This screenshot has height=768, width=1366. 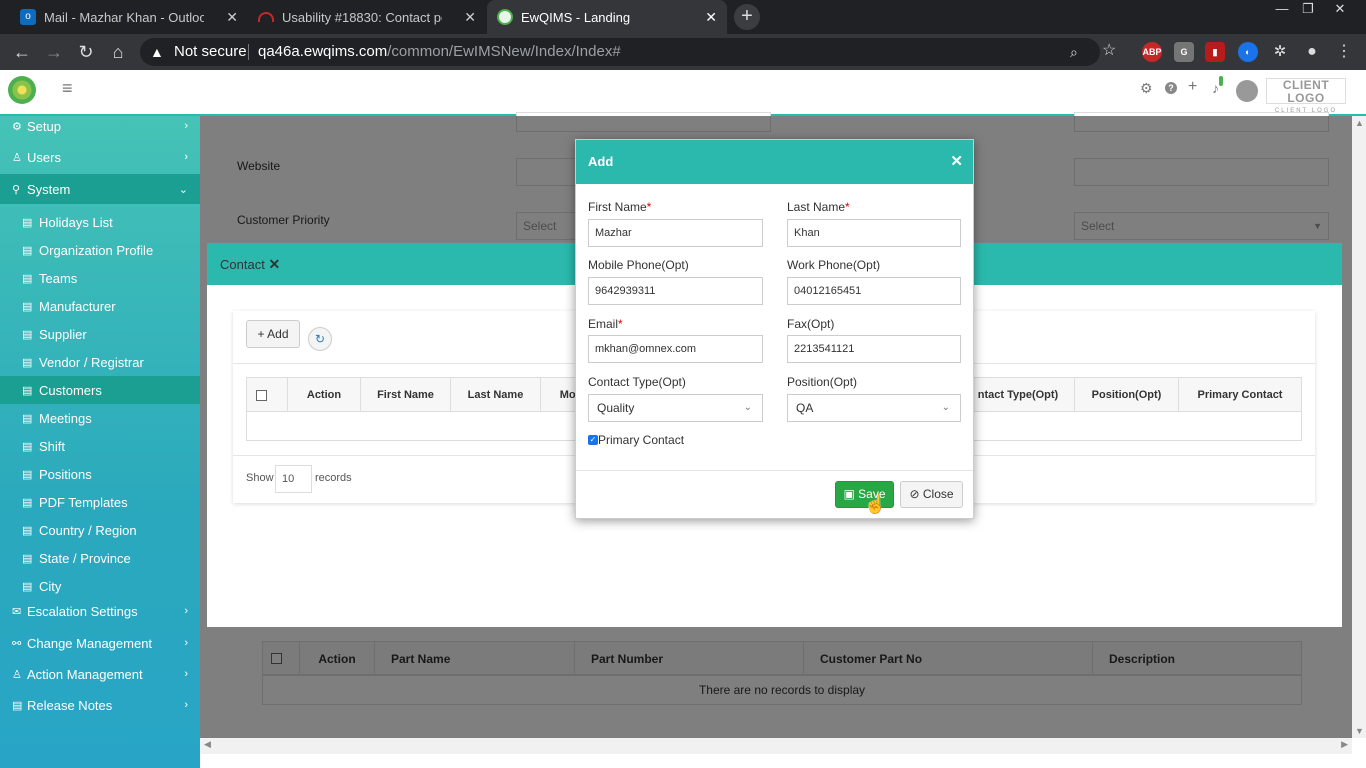 I want to click on help-icon: ?, so click(x=1171, y=88).